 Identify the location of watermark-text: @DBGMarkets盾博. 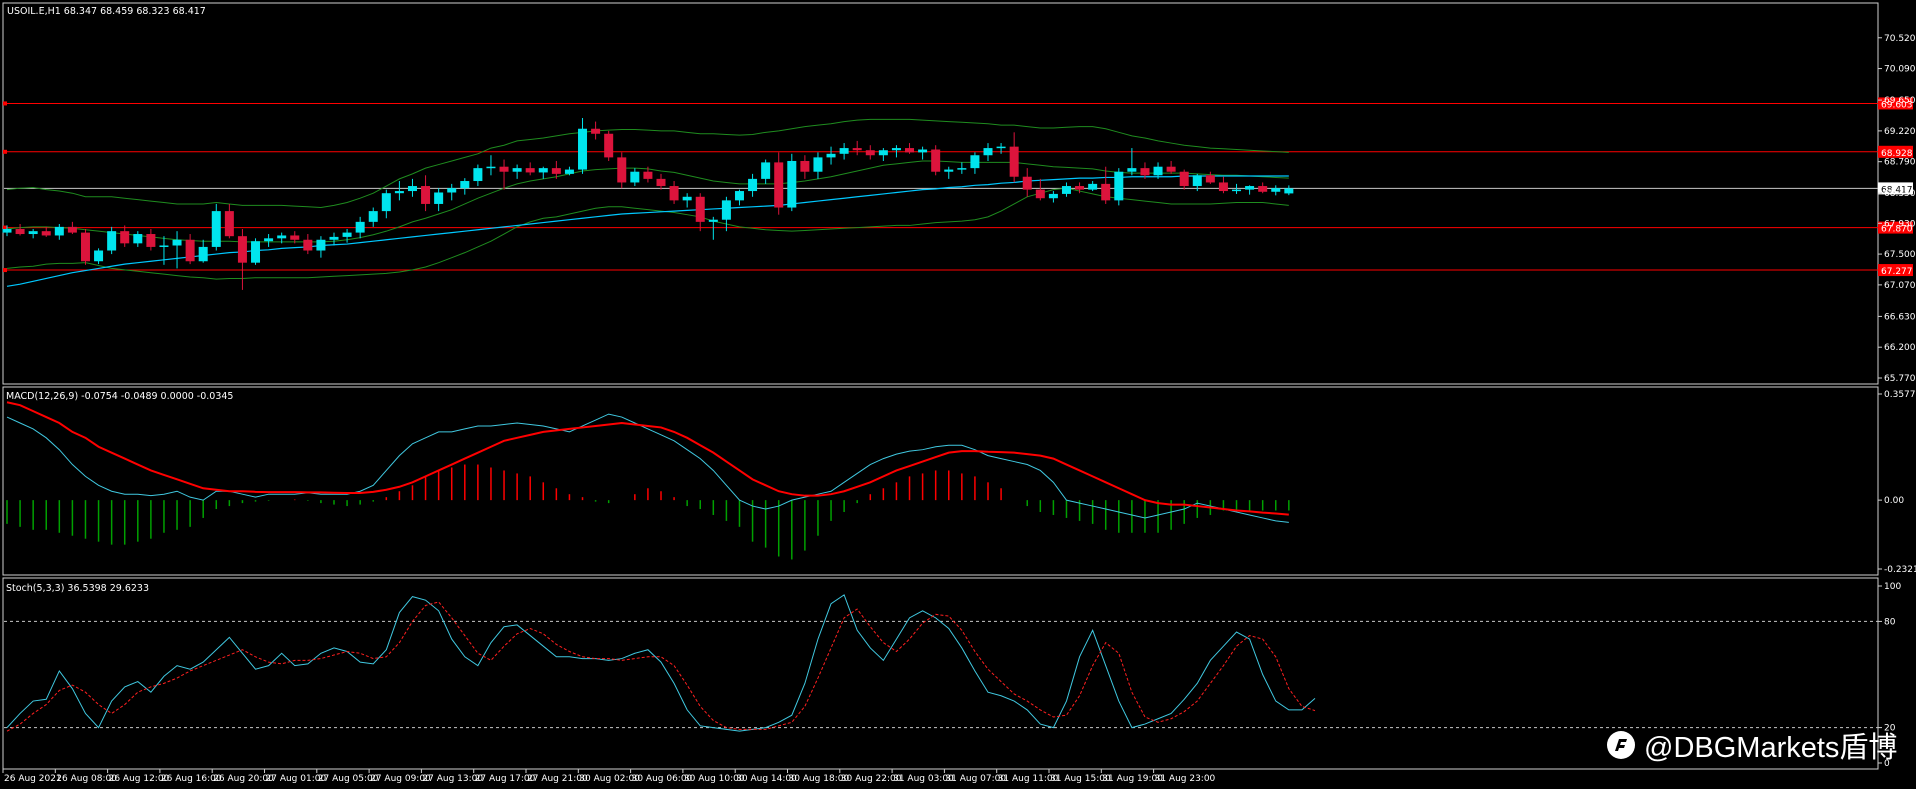
(1771, 748).